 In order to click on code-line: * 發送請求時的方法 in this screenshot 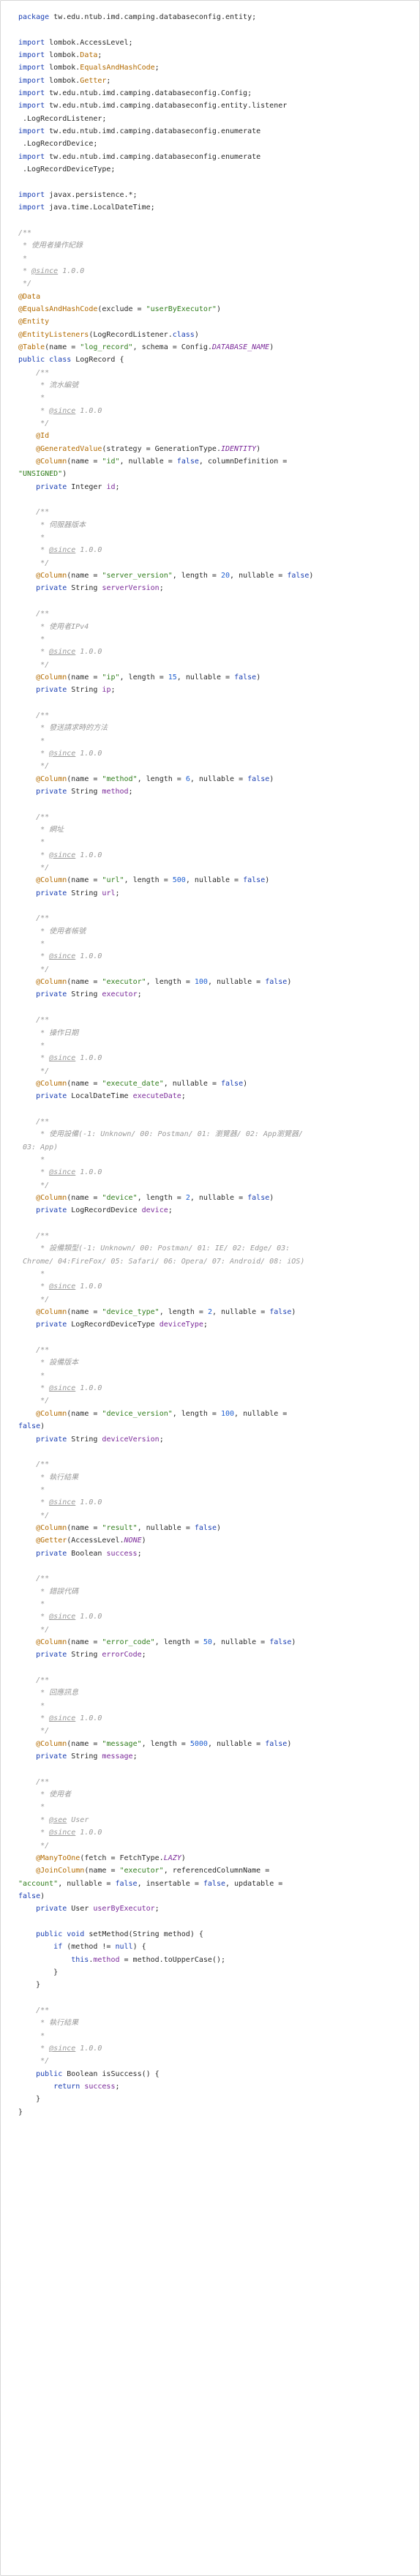, I will do `click(165, 728)`.